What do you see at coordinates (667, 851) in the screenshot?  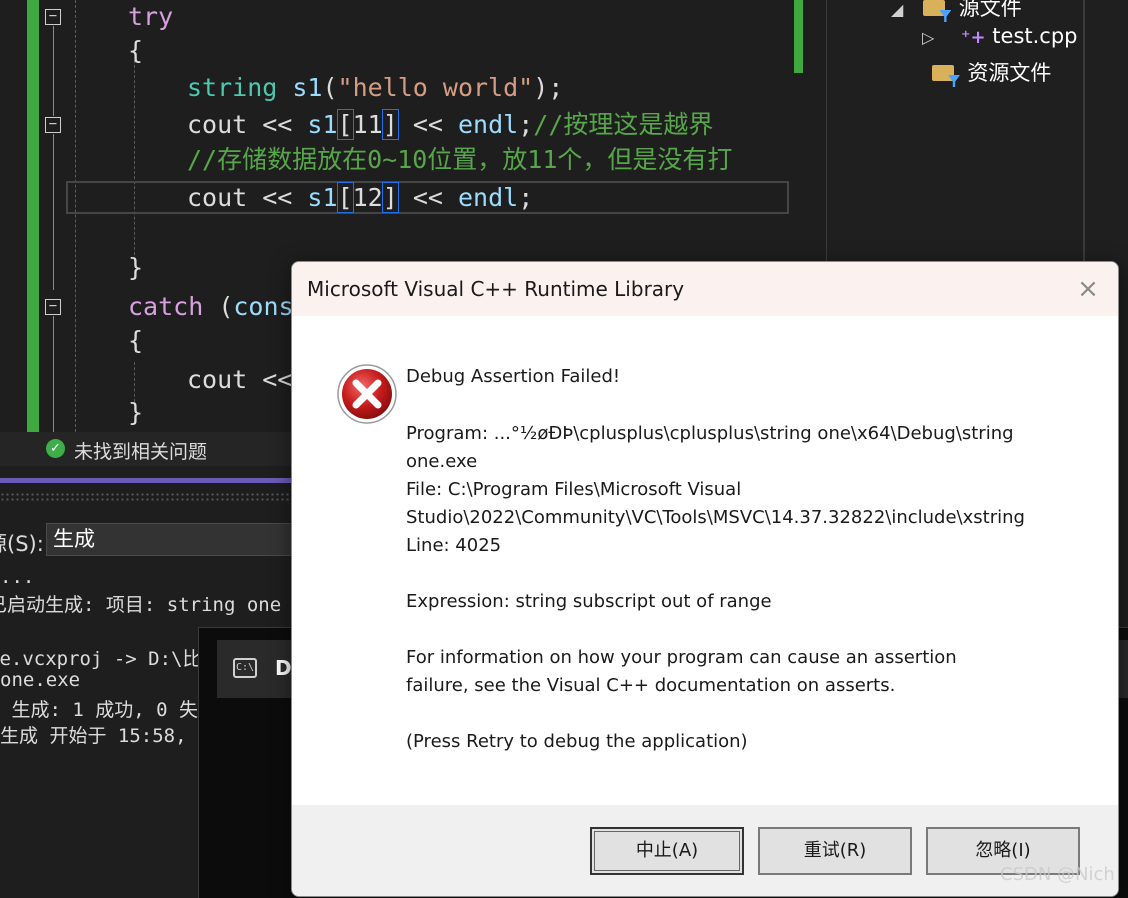 I see `abort-button: 中止(A)` at bounding box center [667, 851].